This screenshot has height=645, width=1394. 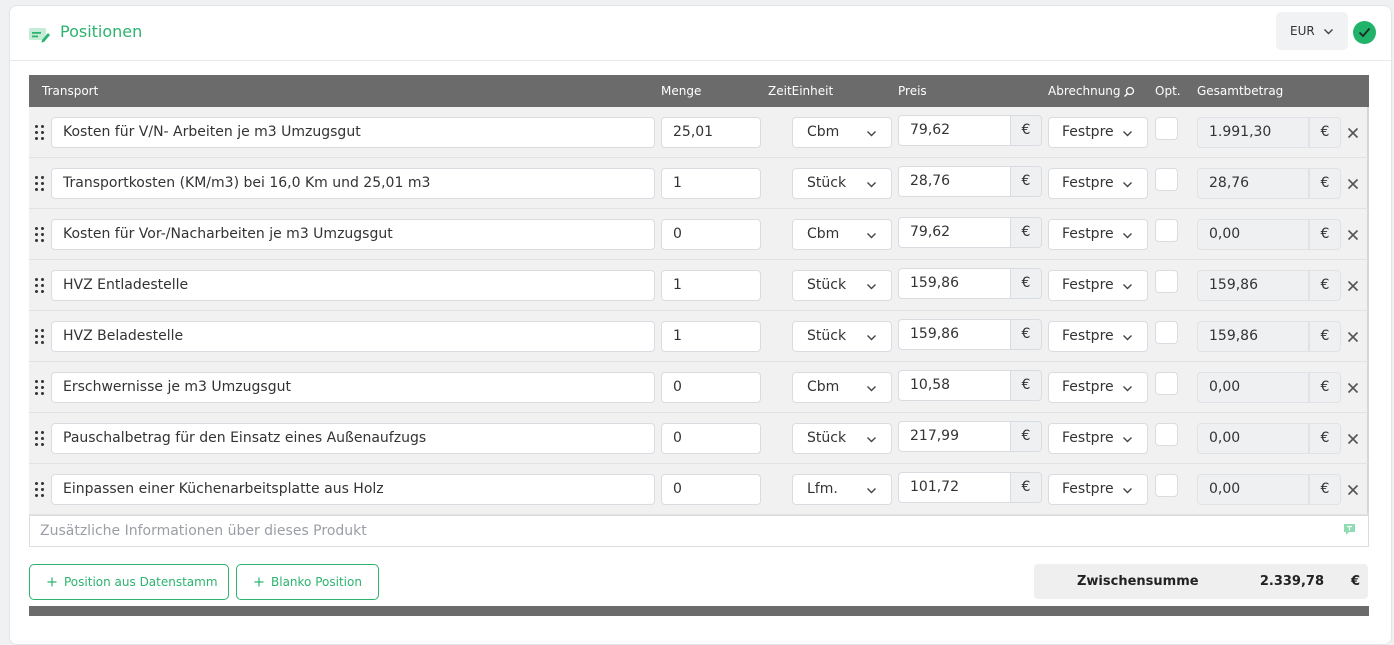 What do you see at coordinates (1312, 31) in the screenshot?
I see `currency-select: EUR` at bounding box center [1312, 31].